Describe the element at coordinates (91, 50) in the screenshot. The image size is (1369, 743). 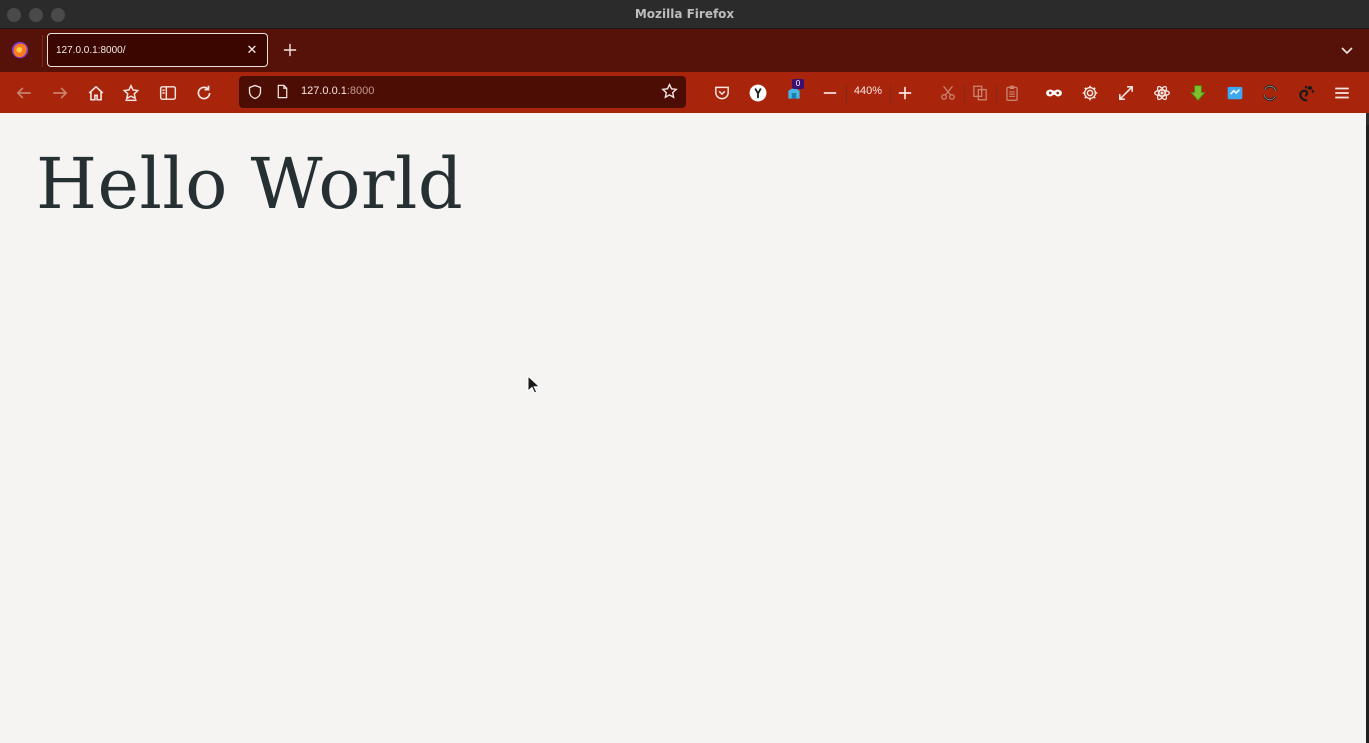
I see `tab-title: 127.0.0.1:8000/` at that location.